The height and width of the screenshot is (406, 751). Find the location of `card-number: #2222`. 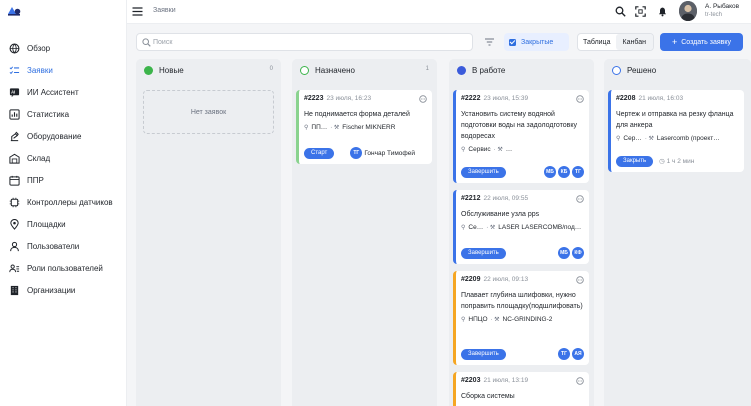

card-number: #2222 is located at coordinates (471, 98).